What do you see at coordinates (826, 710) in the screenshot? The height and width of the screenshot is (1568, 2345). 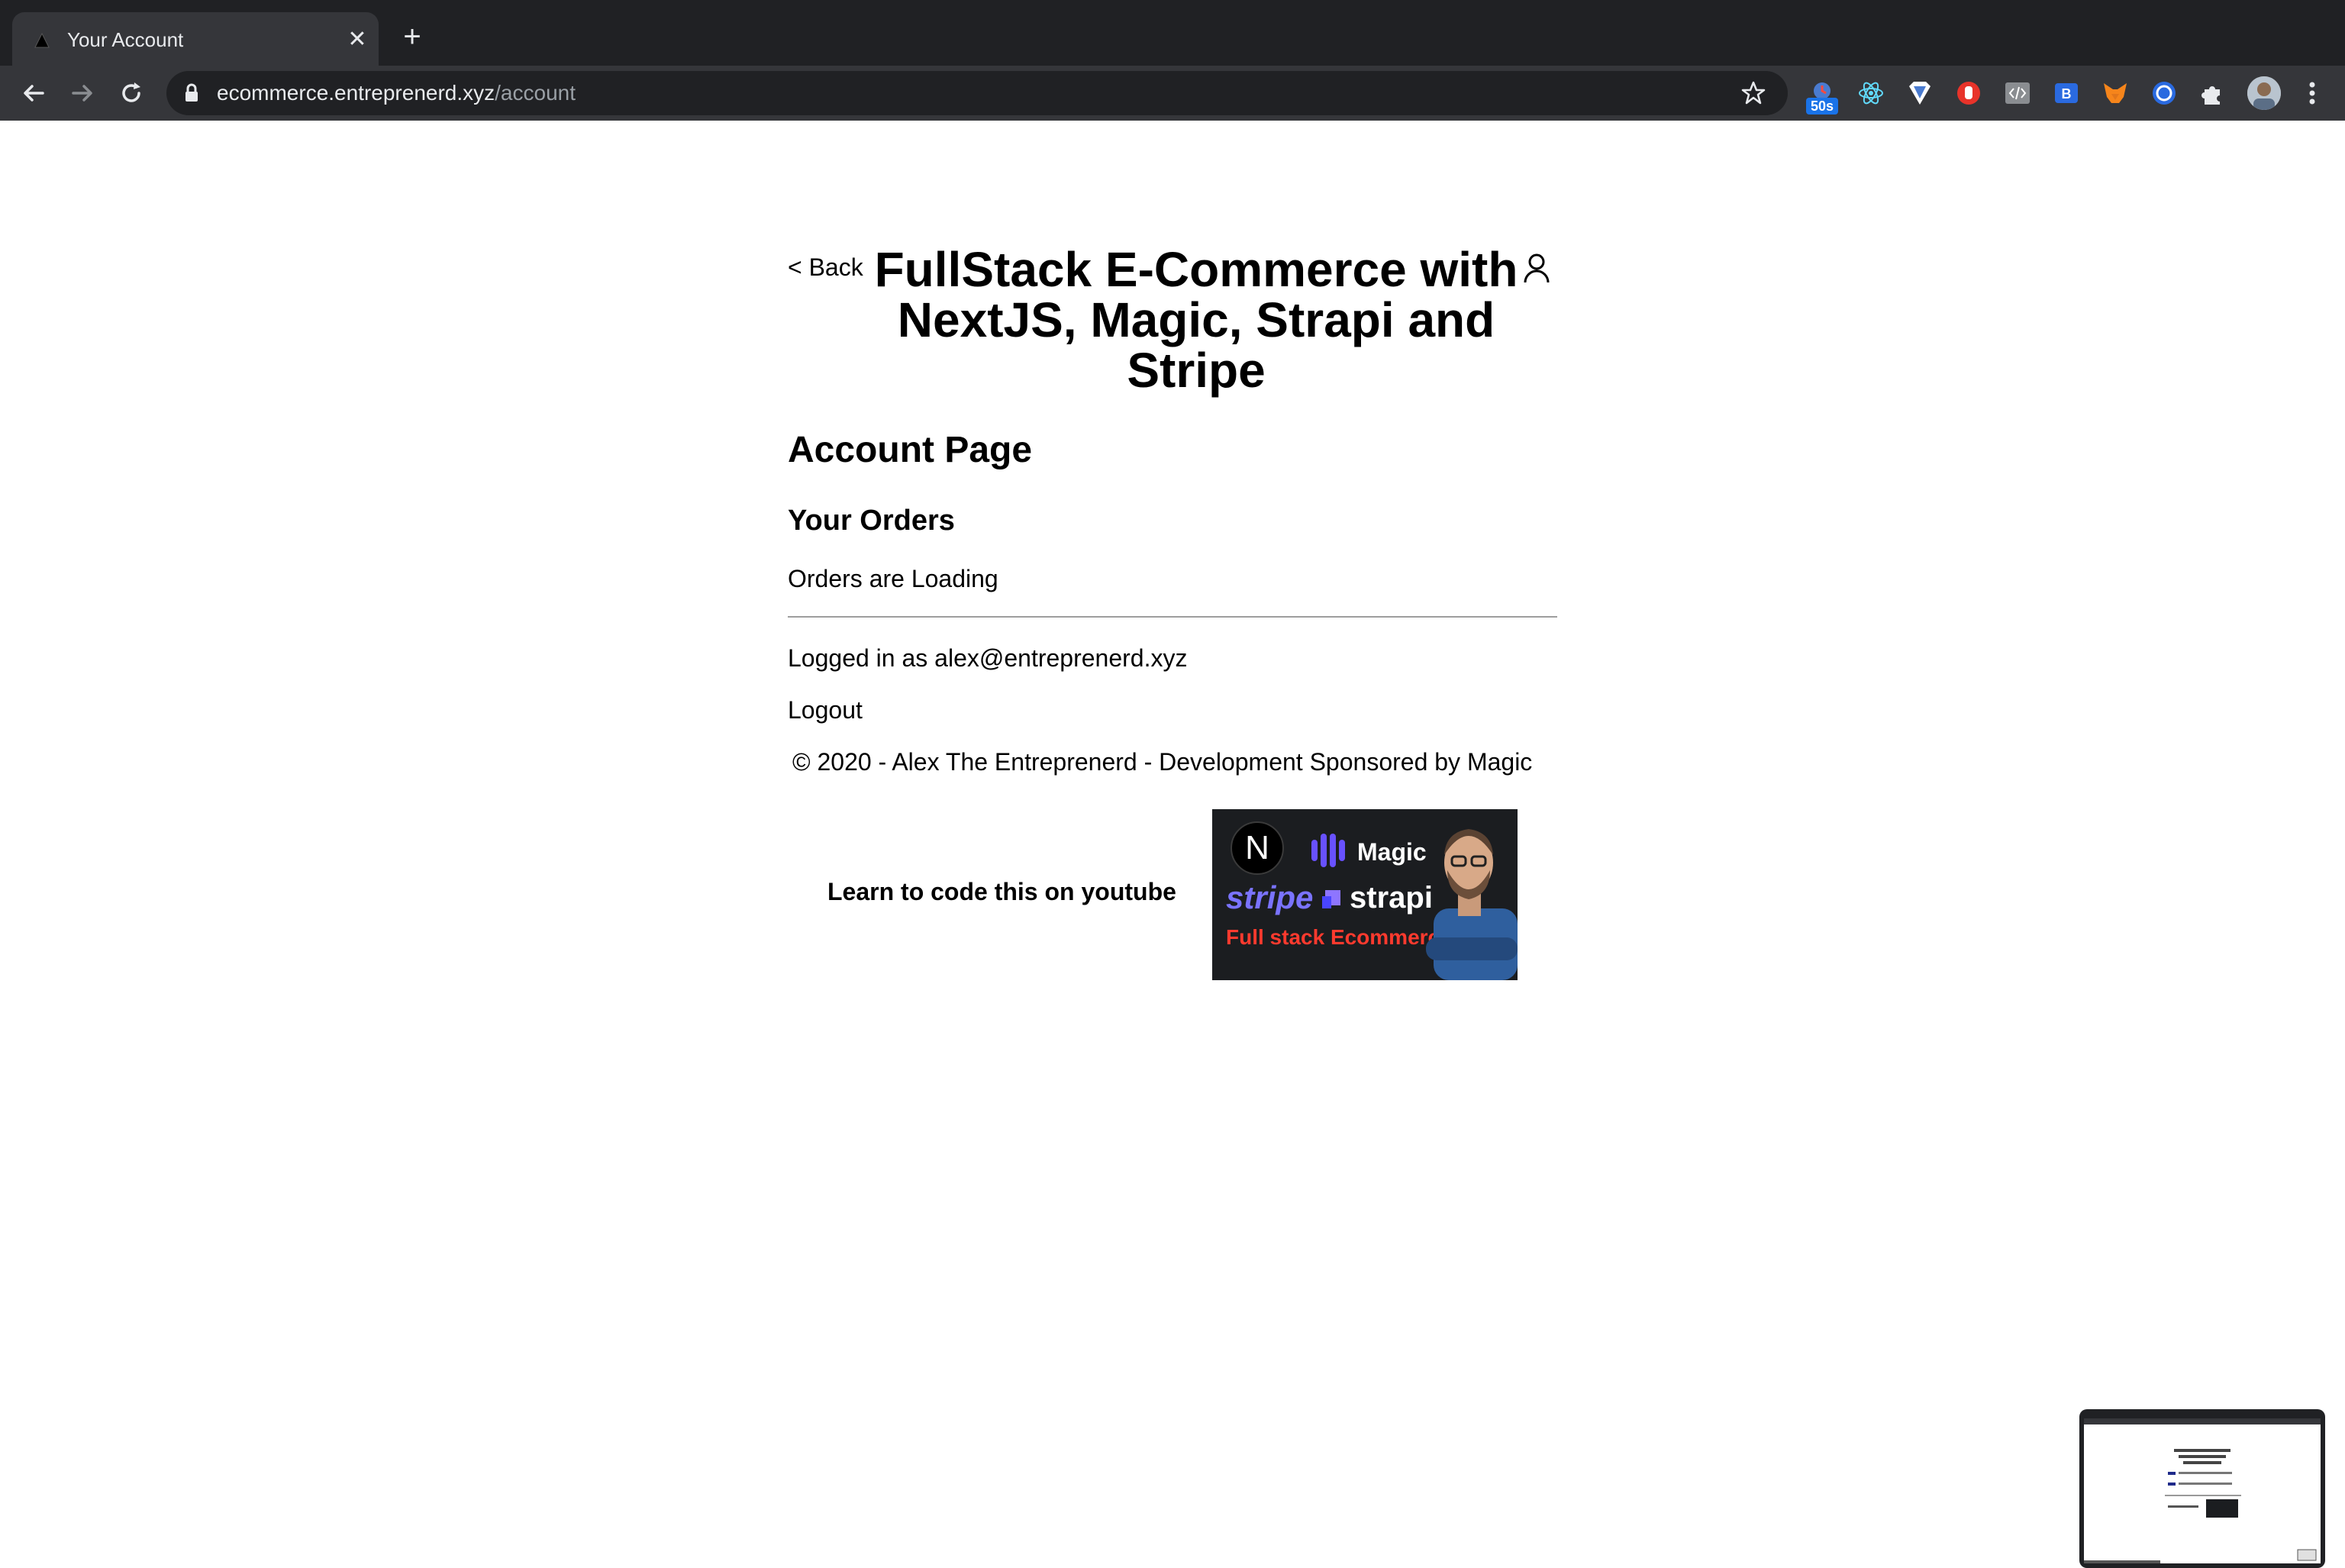 I see `logout-button: Logout` at bounding box center [826, 710].